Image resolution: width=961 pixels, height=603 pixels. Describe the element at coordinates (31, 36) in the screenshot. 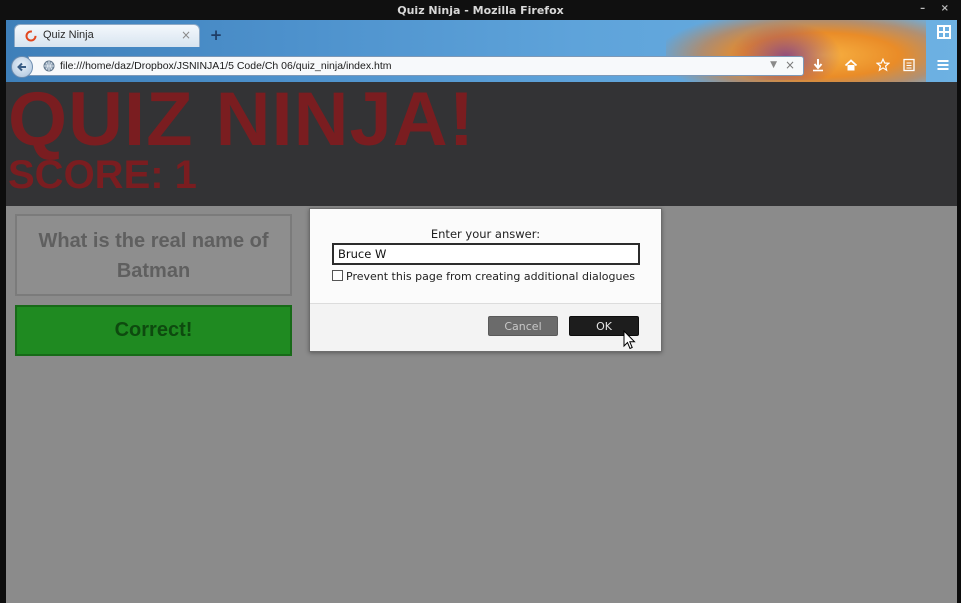

I see `loading-favicon-icon` at that location.